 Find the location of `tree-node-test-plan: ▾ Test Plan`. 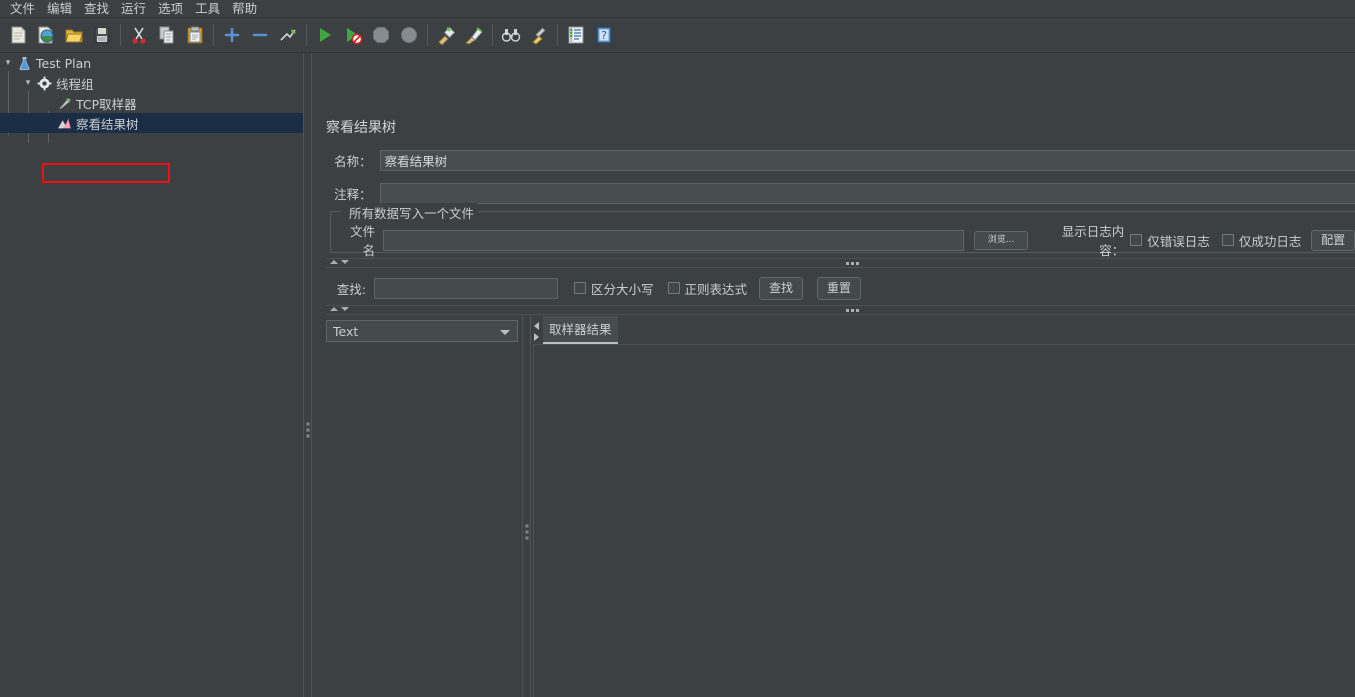

tree-node-test-plan: ▾ Test Plan is located at coordinates (151, 63).